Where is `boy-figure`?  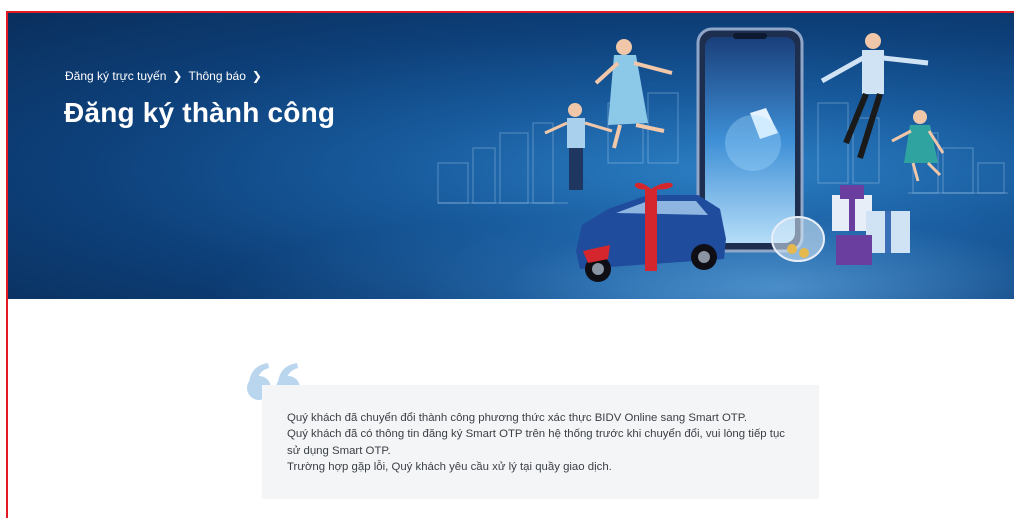
boy-figure is located at coordinates (578, 146).